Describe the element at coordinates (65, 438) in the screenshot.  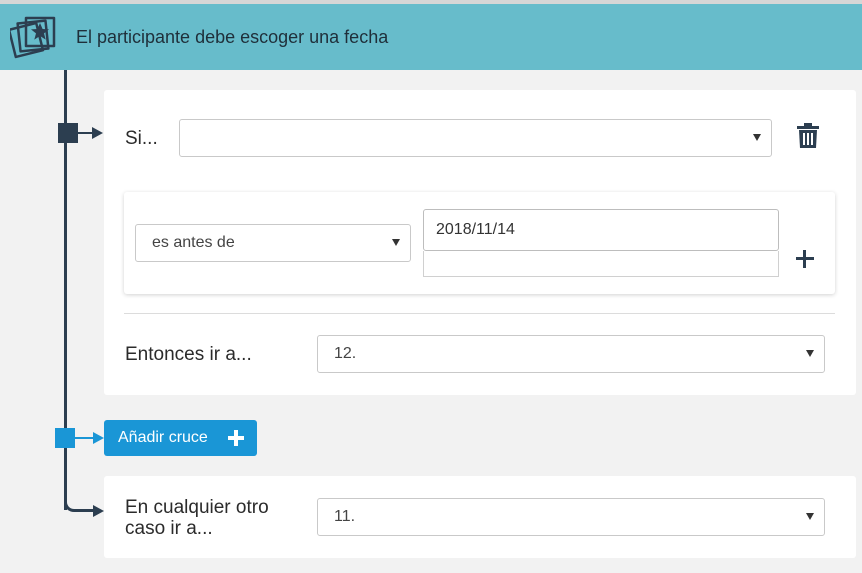
I see `add-node` at that location.